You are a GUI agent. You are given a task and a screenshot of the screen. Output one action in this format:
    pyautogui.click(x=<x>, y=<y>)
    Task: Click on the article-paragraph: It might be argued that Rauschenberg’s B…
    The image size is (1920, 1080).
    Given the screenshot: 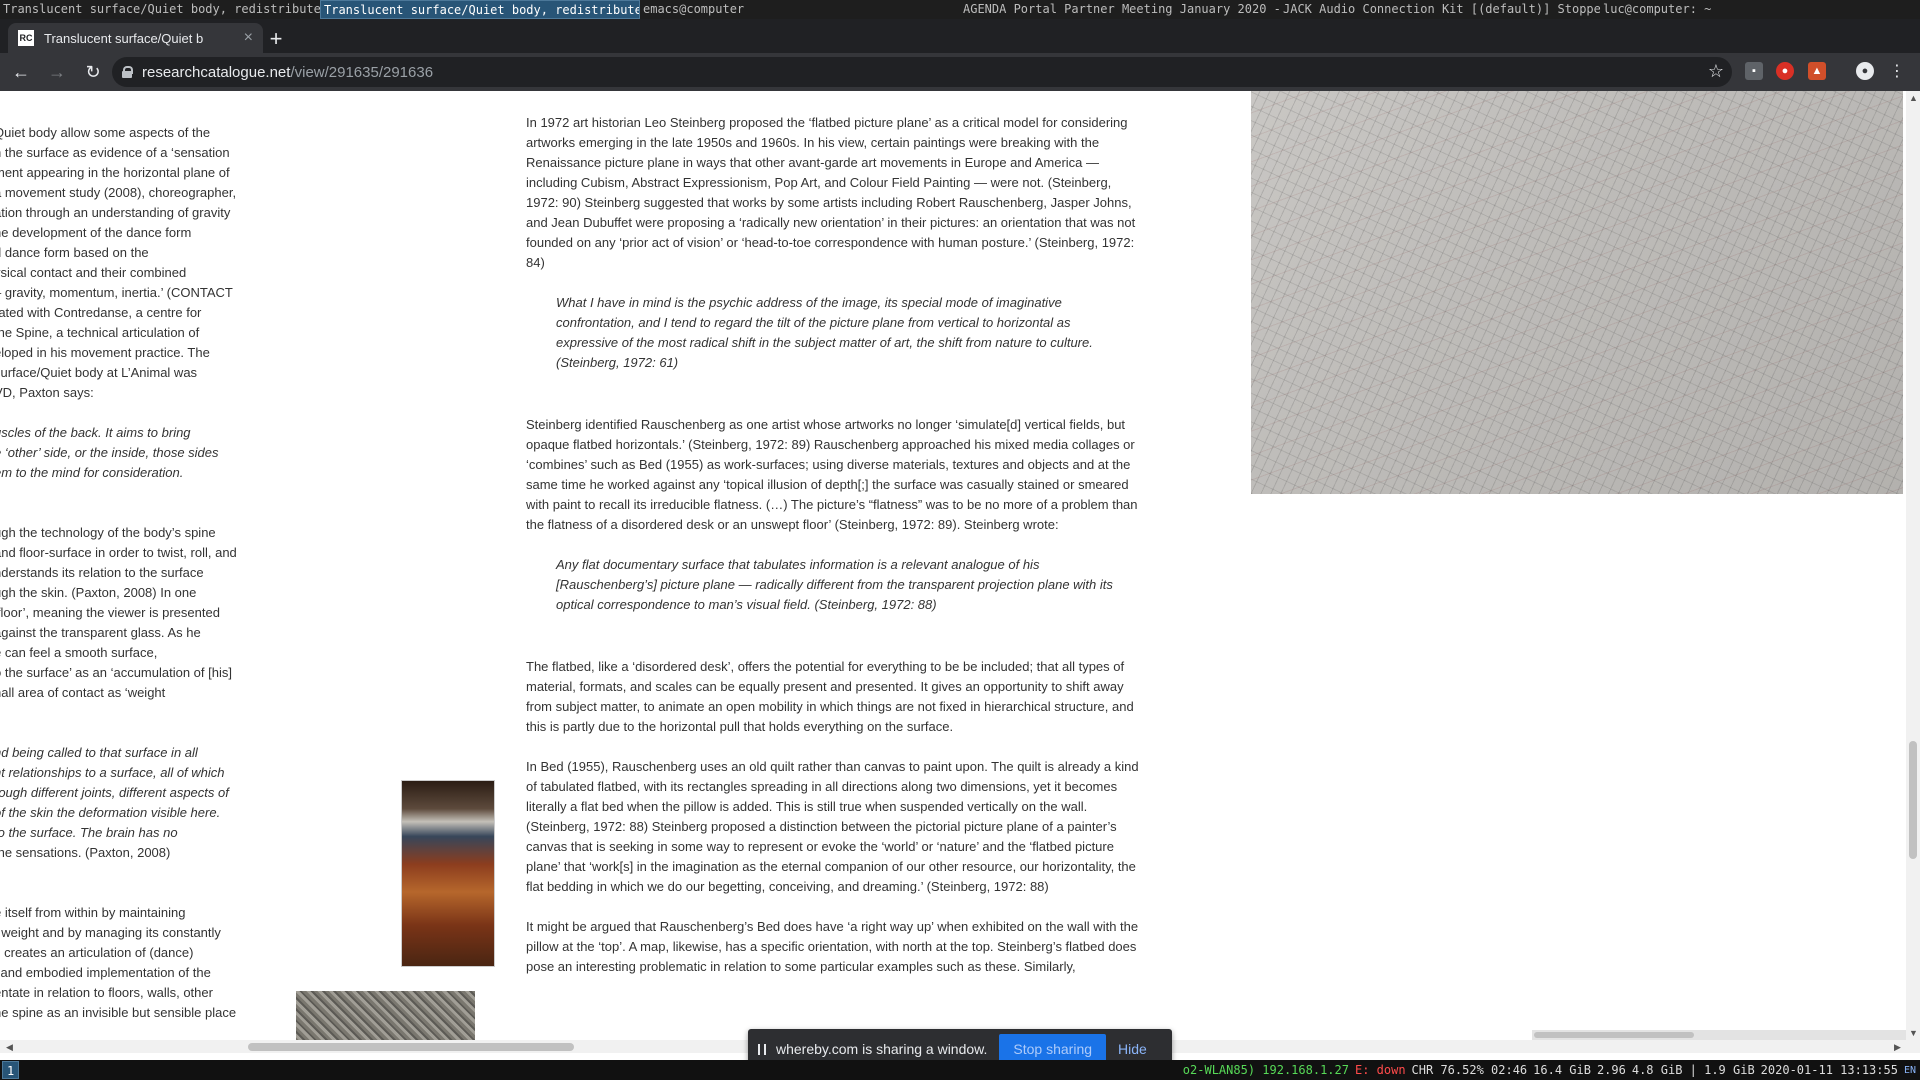 What is the action you would take?
    pyautogui.click(x=832, y=946)
    